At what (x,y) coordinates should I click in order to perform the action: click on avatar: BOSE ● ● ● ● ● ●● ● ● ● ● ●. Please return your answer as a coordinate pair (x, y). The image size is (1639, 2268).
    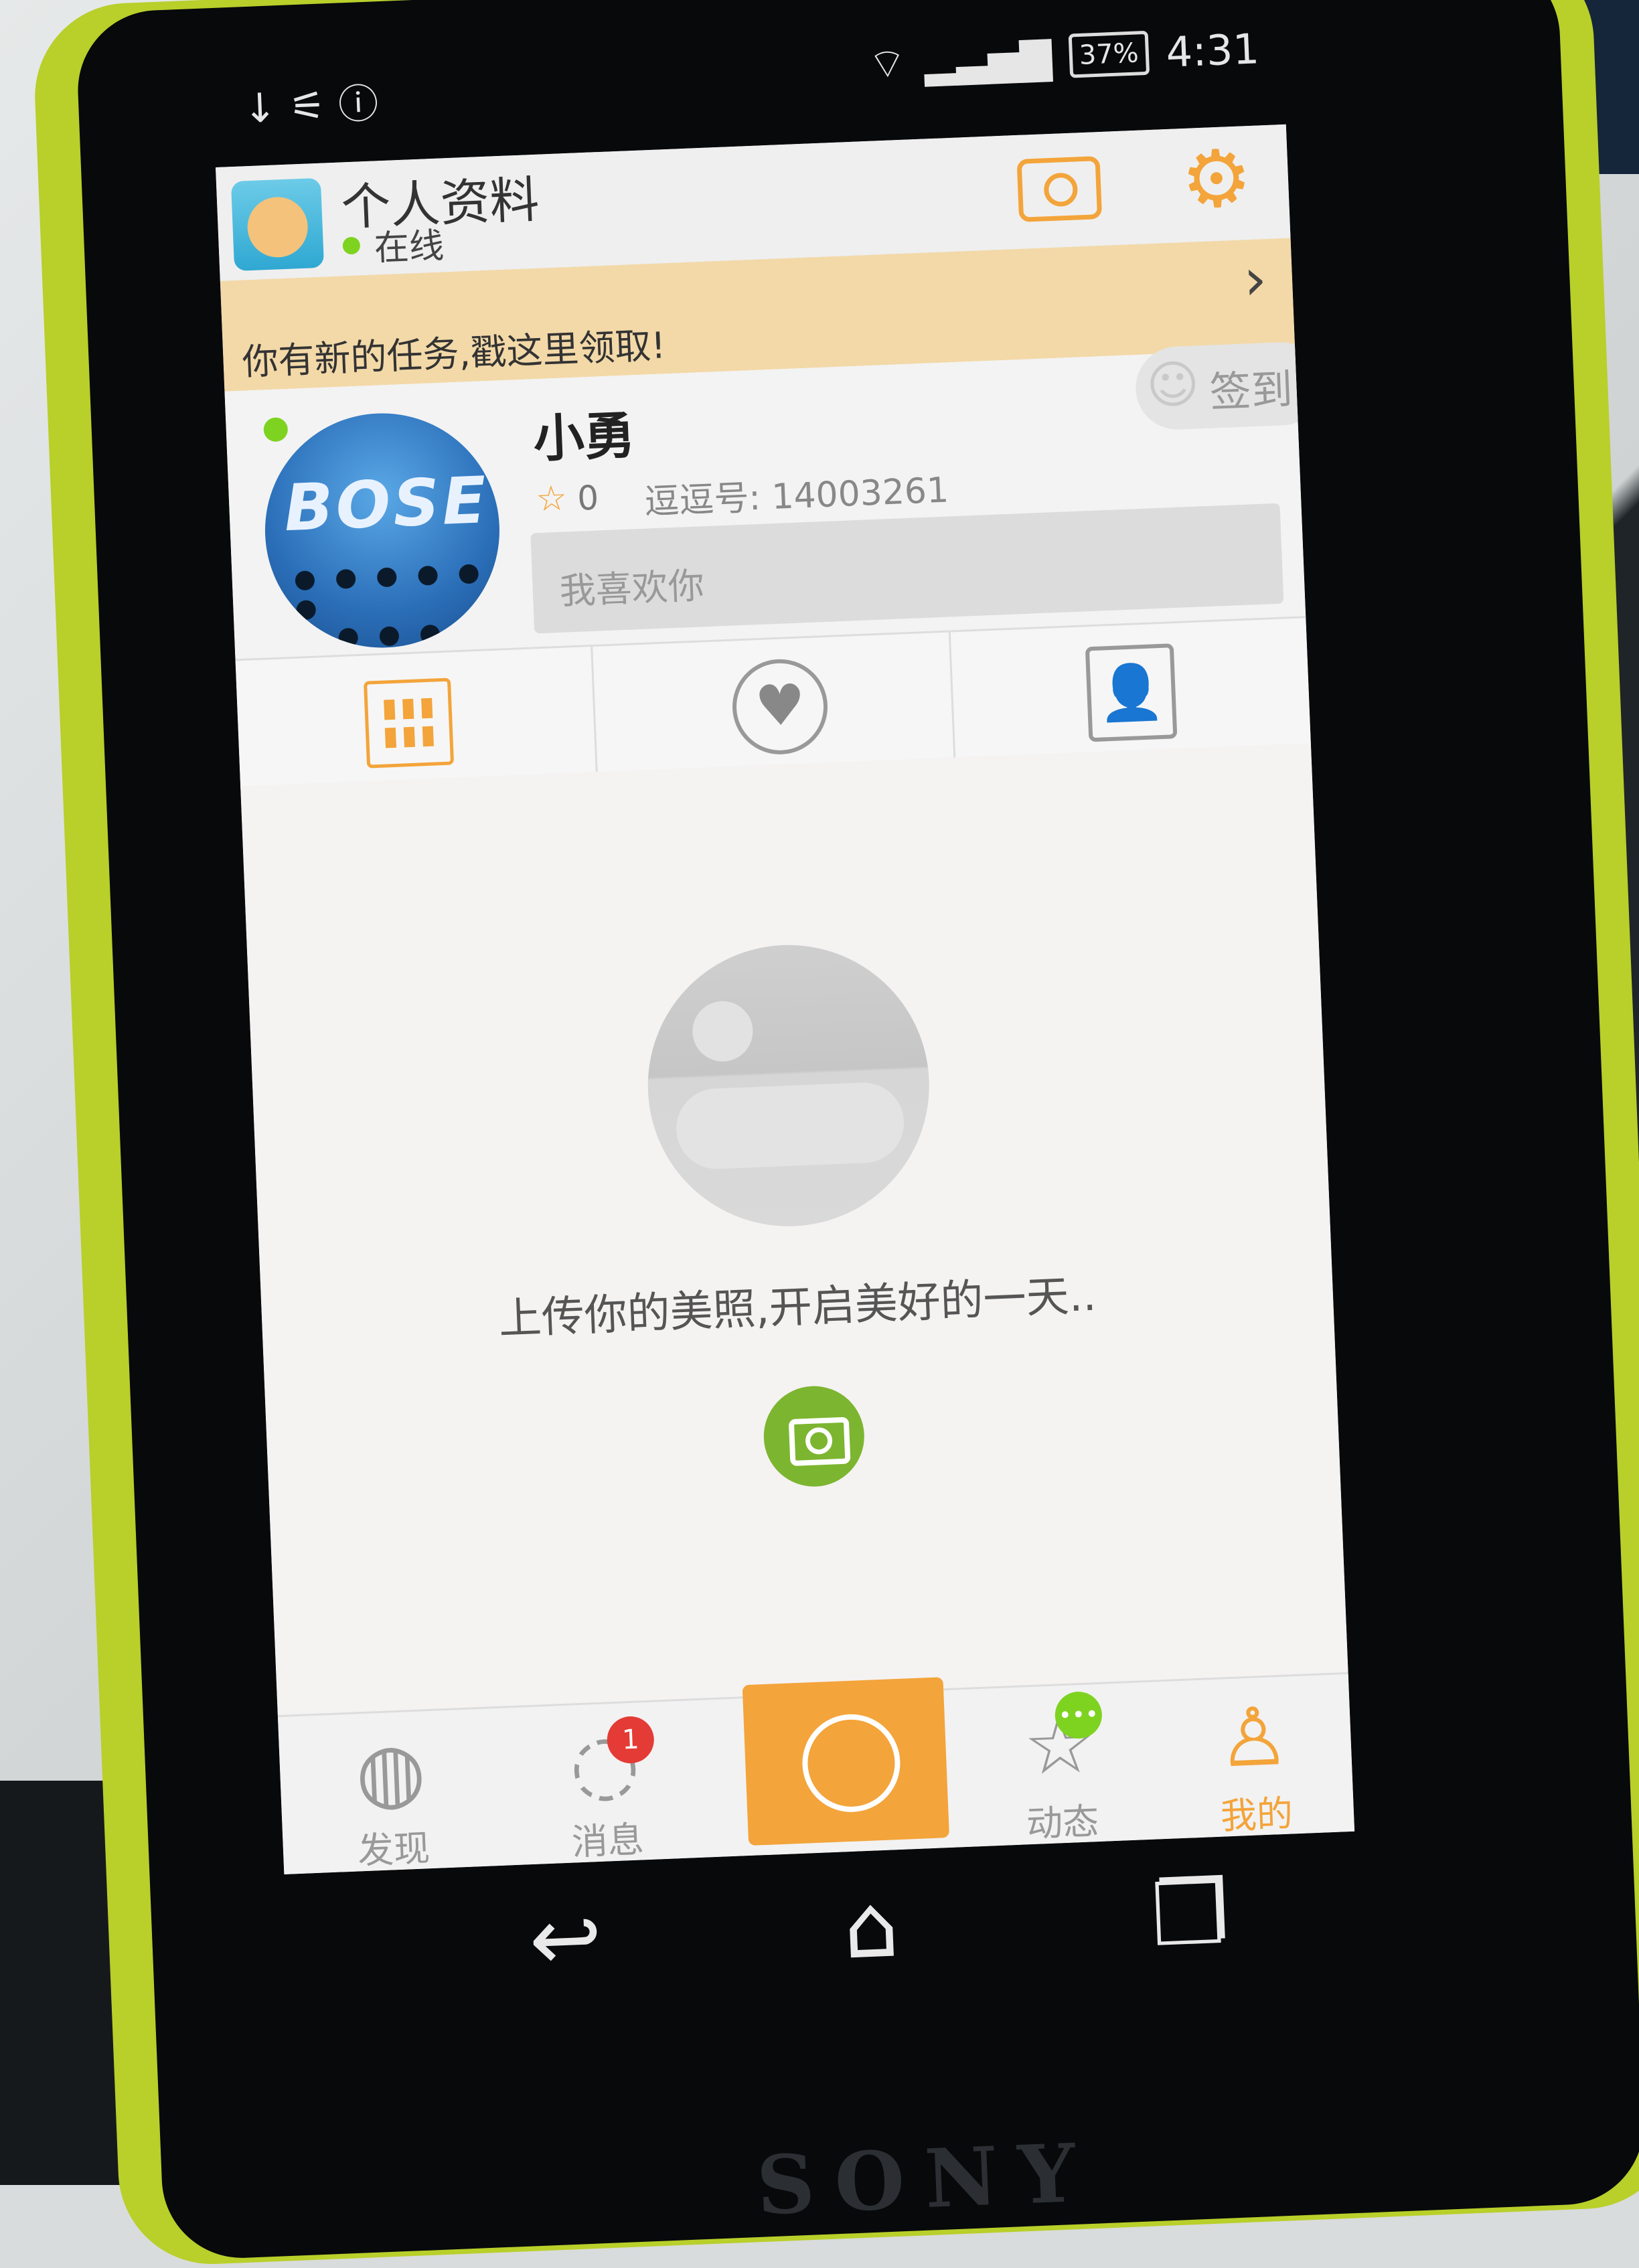
    Looking at the image, I should click on (382, 530).